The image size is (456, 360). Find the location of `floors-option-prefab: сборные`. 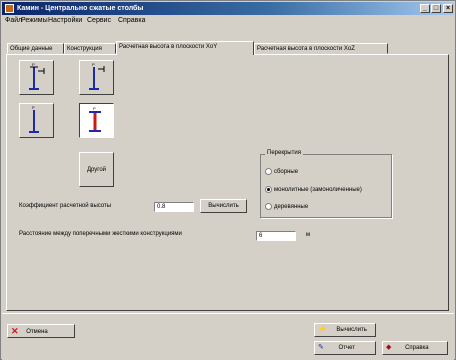

floors-option-prefab: сборные is located at coordinates (281, 171).